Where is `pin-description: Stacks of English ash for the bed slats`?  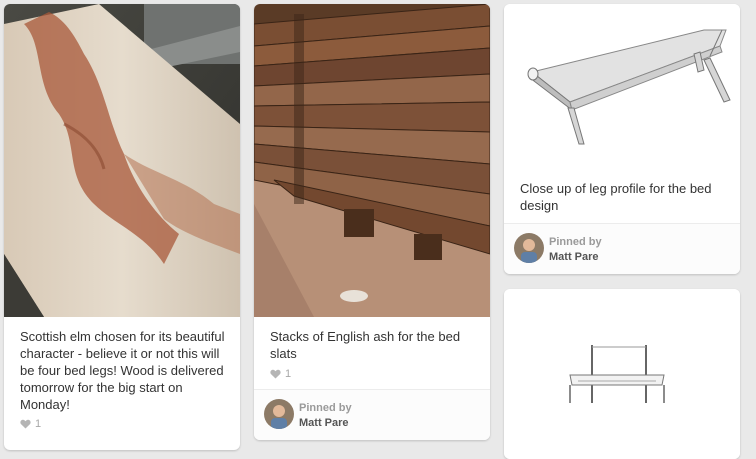
pin-description: Stacks of English ash for the bed slats is located at coordinates (365, 345).